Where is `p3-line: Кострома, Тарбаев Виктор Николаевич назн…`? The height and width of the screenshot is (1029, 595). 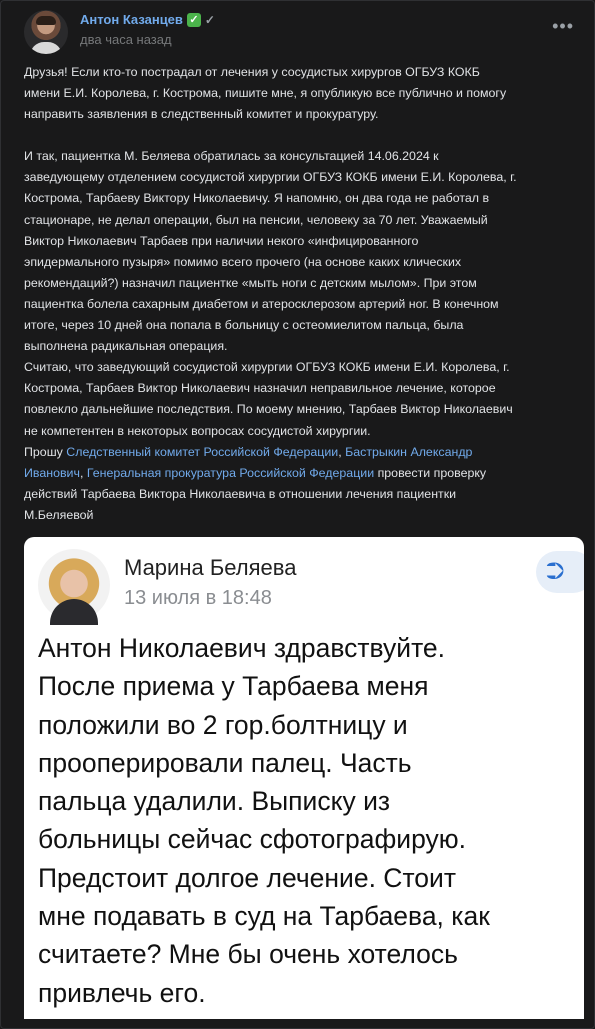
p3-line: Кострома, Тарбаев Виктор Николаевич назн… is located at coordinates (260, 388).